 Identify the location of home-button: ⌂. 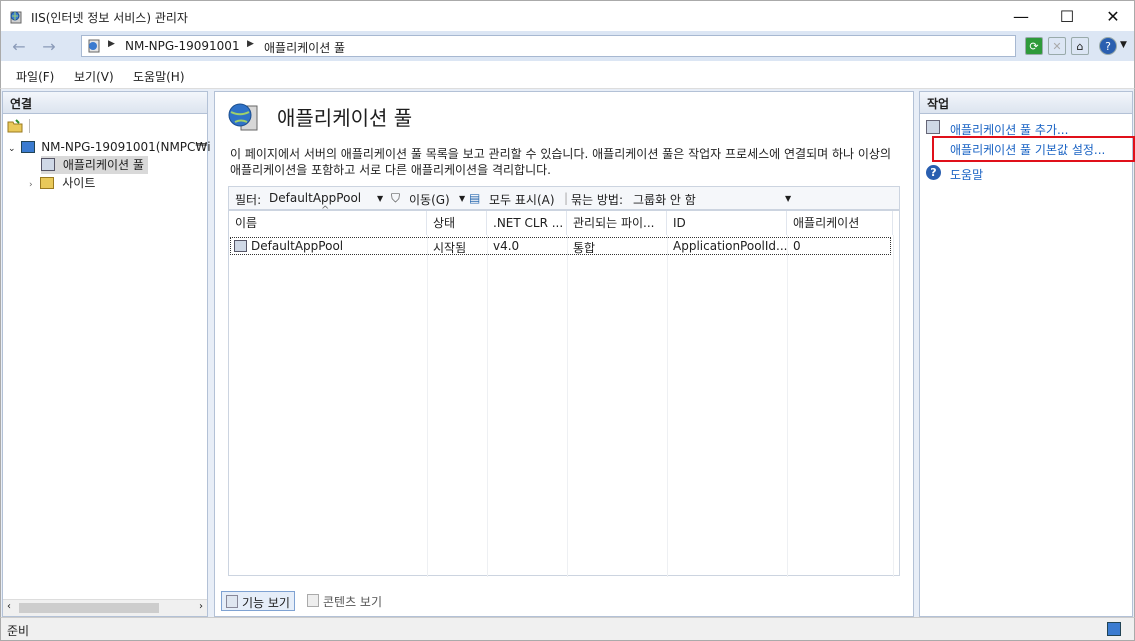
(1080, 46).